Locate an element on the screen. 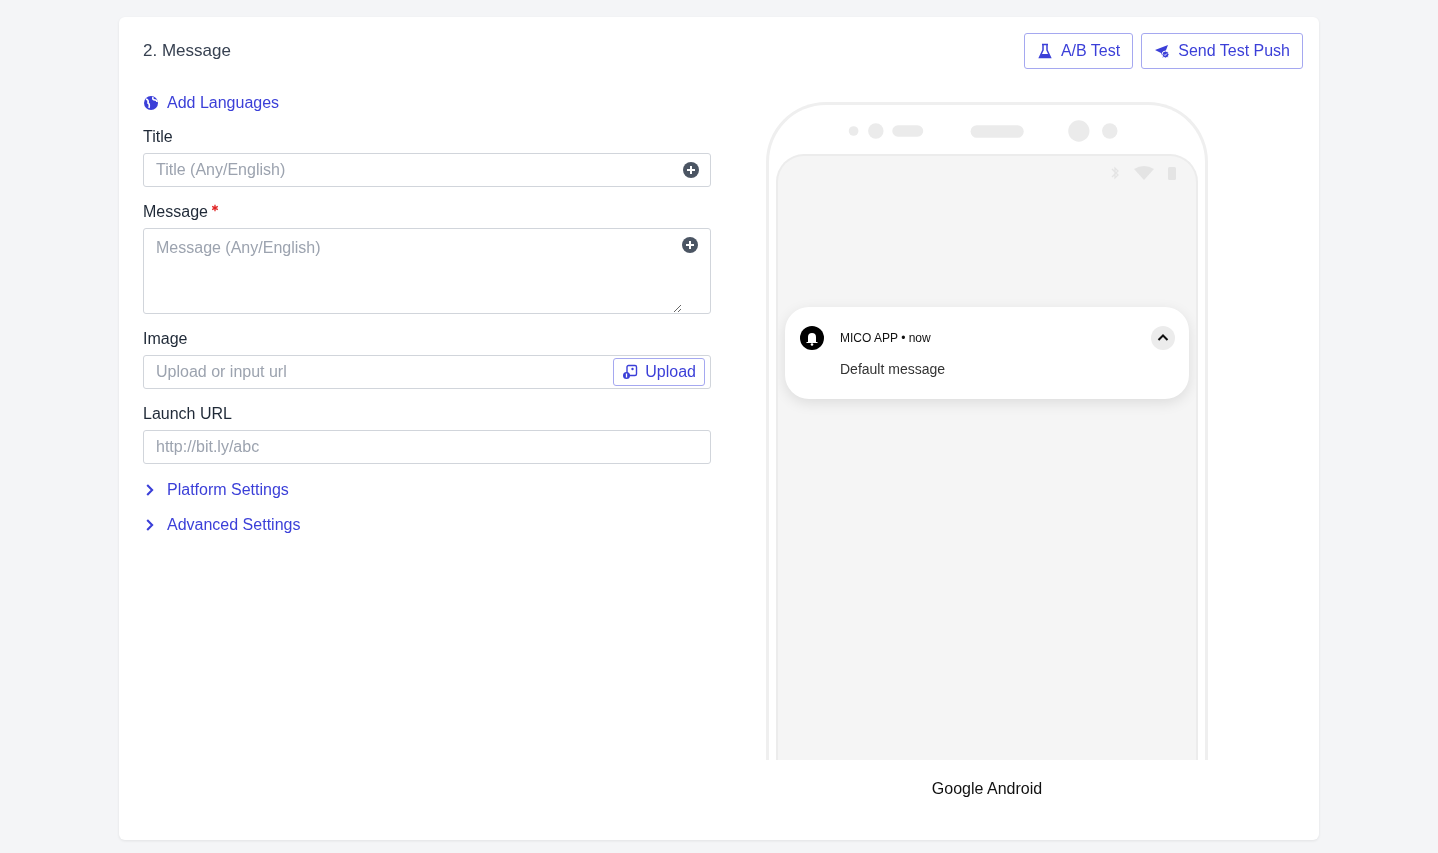 The height and width of the screenshot is (853, 1438). input-field: http://bit.ly/abc is located at coordinates (427, 447).